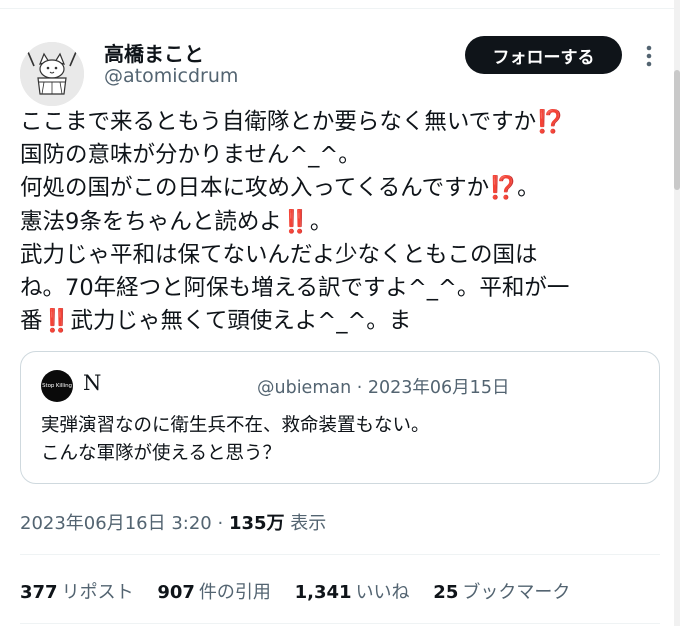 This screenshot has height=626, width=680. I want to click on likes-stat: 1,341 いいね, so click(352, 591).